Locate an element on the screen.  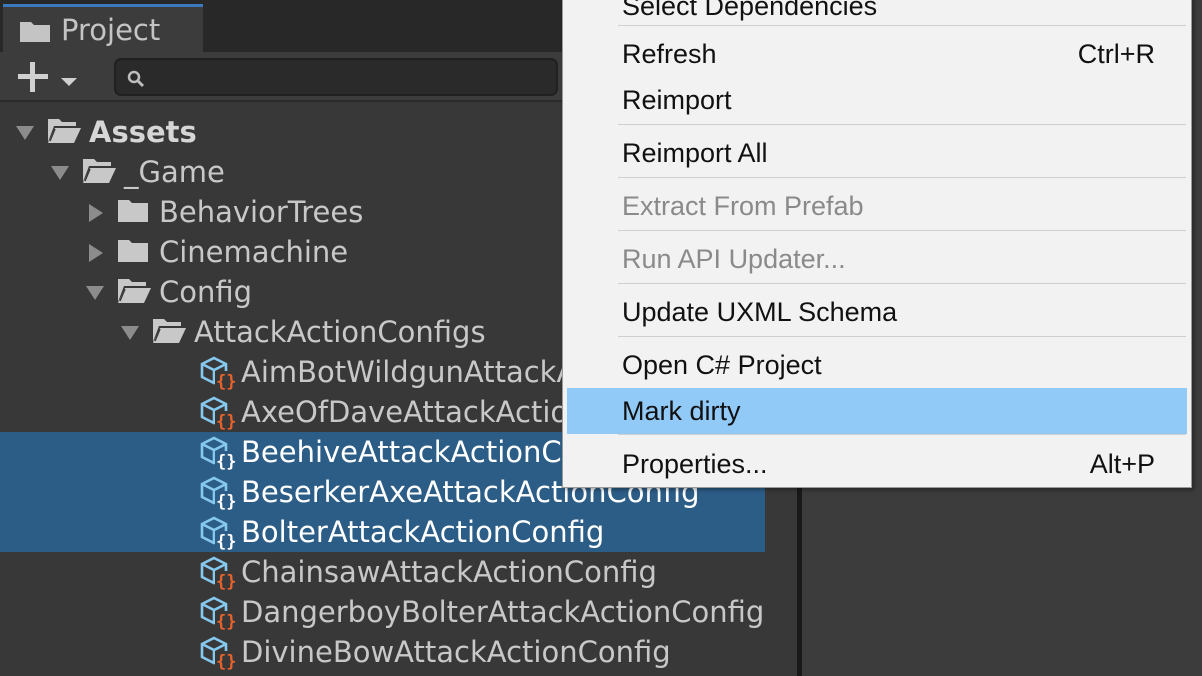
tree-item: {} BolterAttackActionConfig is located at coordinates (382, 532).